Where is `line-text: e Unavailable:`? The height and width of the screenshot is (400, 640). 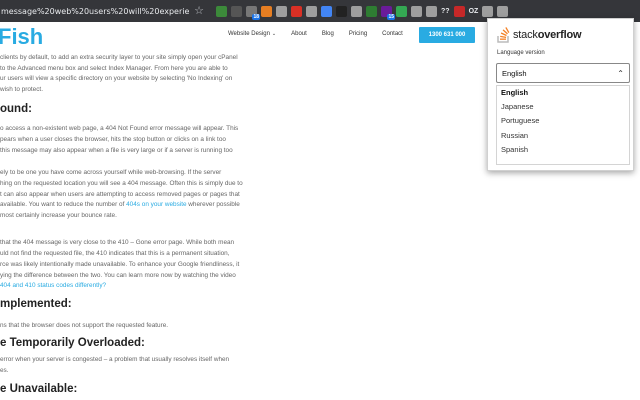
line-text: e Unavailable: is located at coordinates (39, 389).